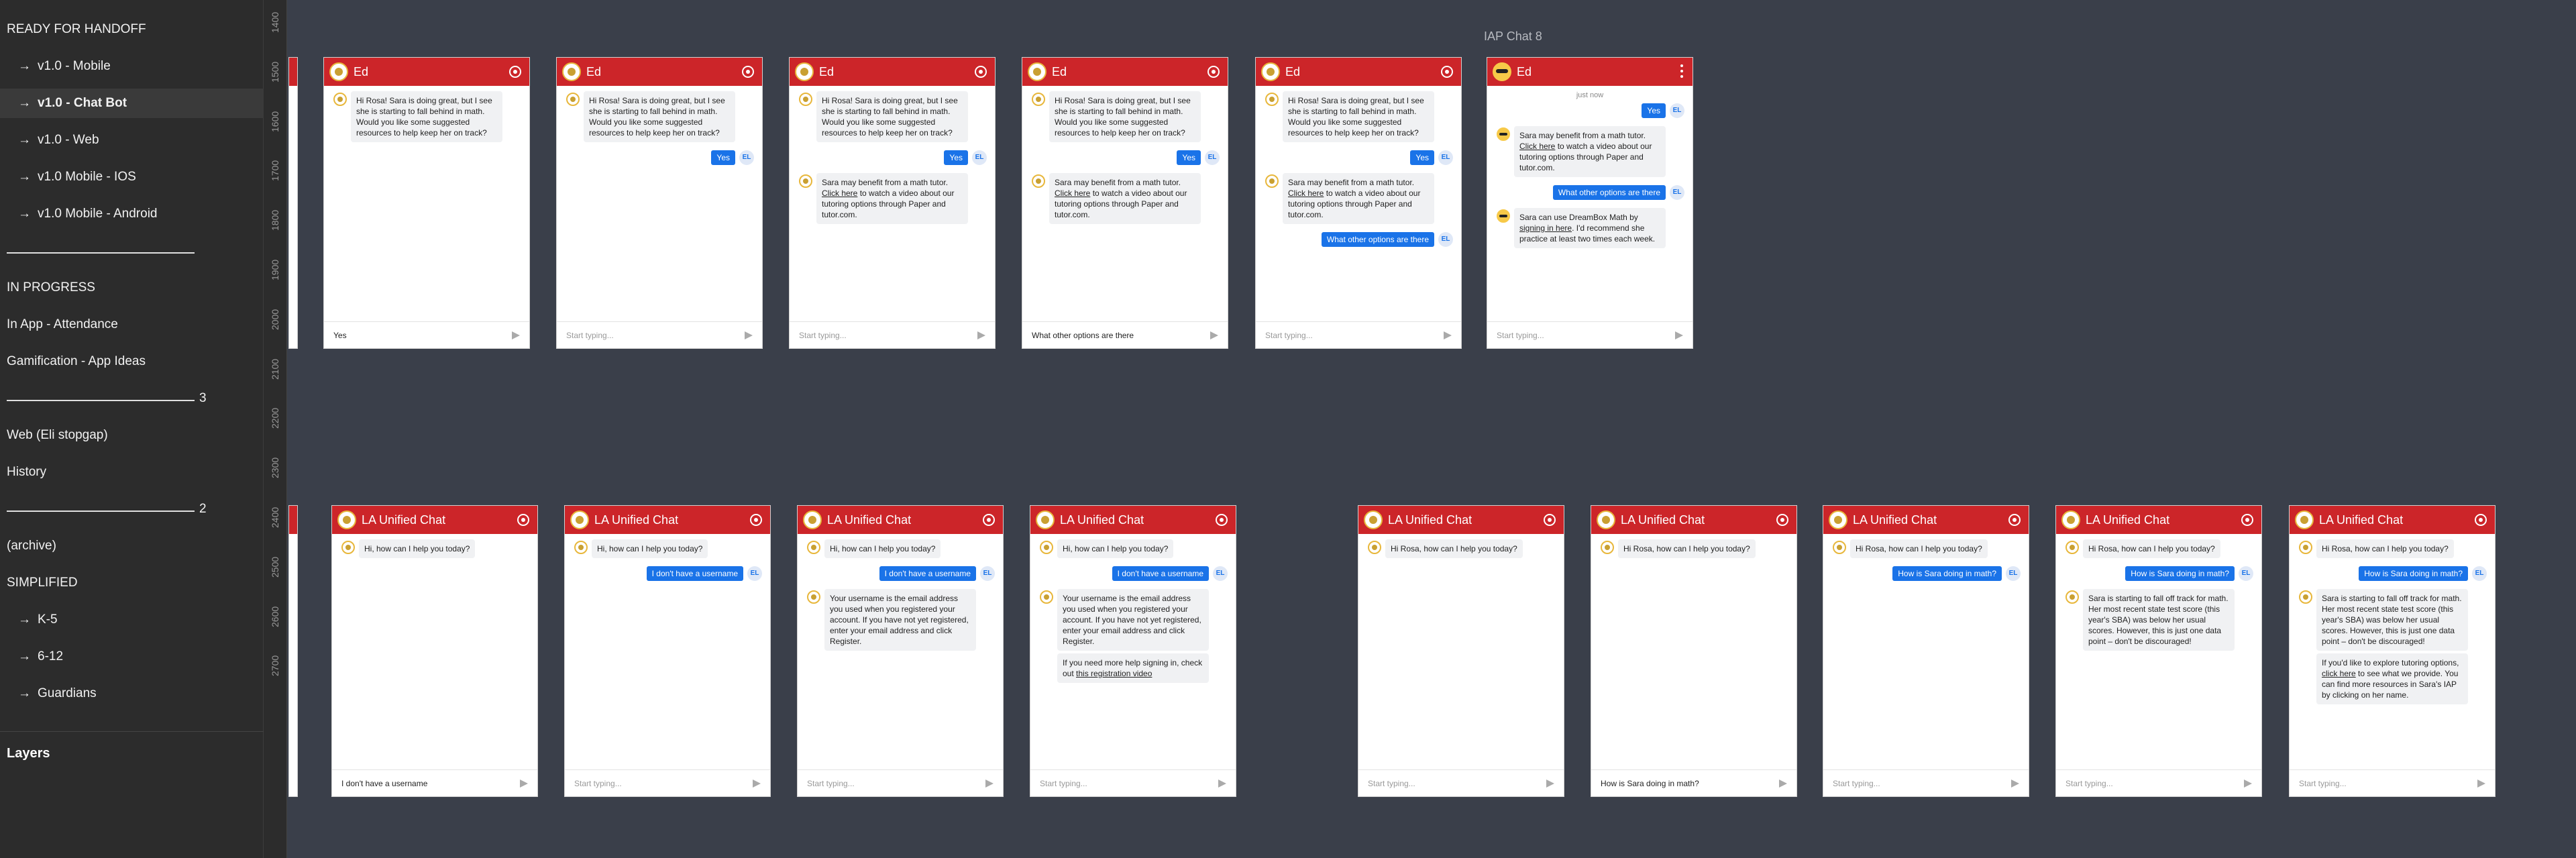 The width and height of the screenshot is (2576, 858). Describe the element at coordinates (434, 782) in the screenshot. I see `chat-input: I don't have a username` at that location.